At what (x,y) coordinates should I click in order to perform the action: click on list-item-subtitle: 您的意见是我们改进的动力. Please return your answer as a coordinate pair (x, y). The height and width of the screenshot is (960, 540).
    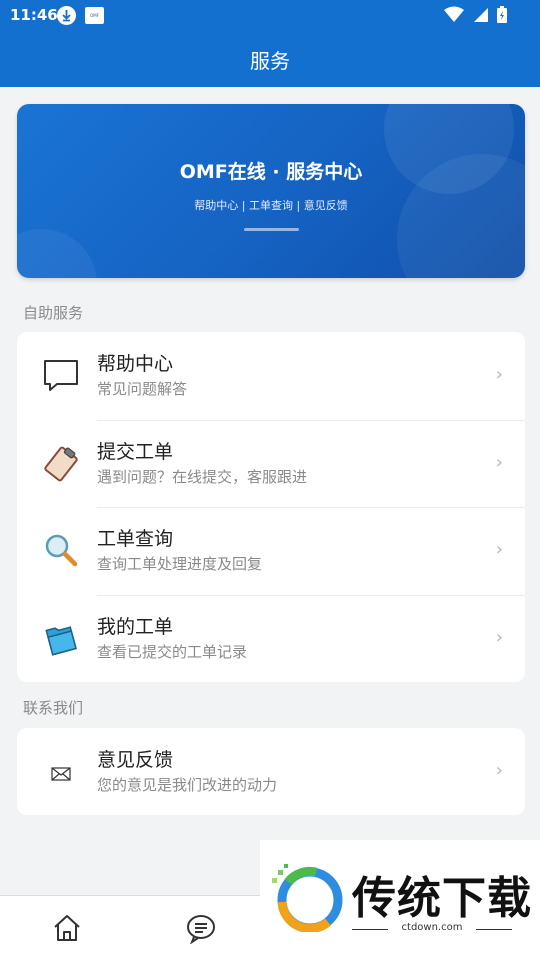
    Looking at the image, I should click on (187, 785).